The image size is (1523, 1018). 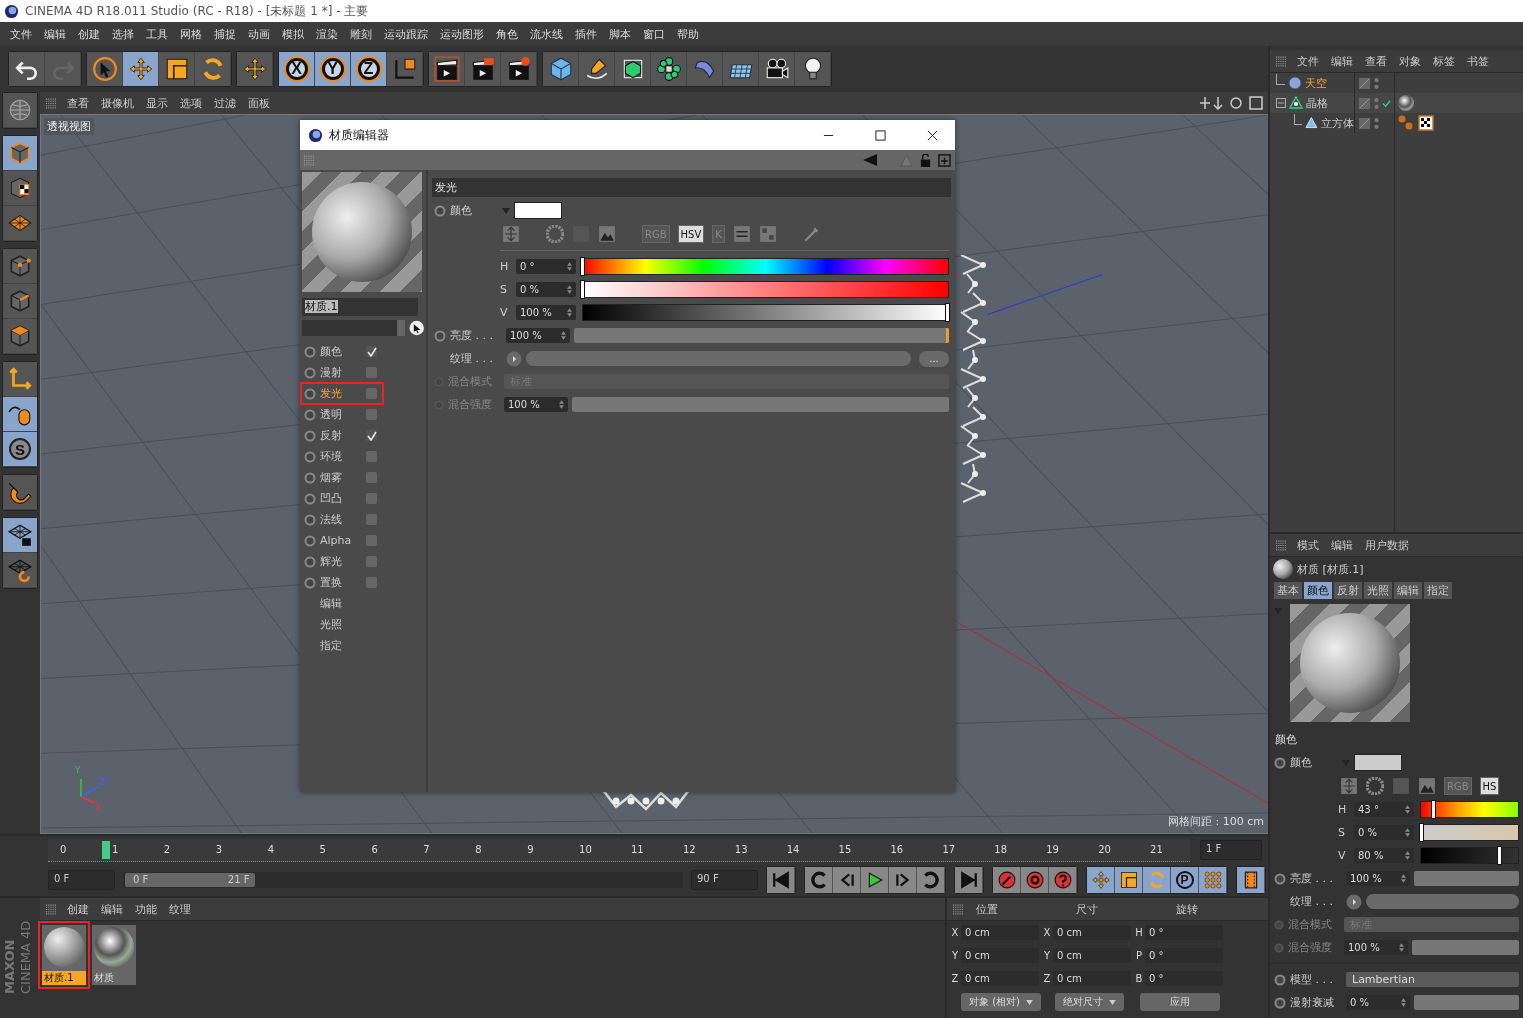 I want to click on playhead-marker, so click(x=105, y=849).